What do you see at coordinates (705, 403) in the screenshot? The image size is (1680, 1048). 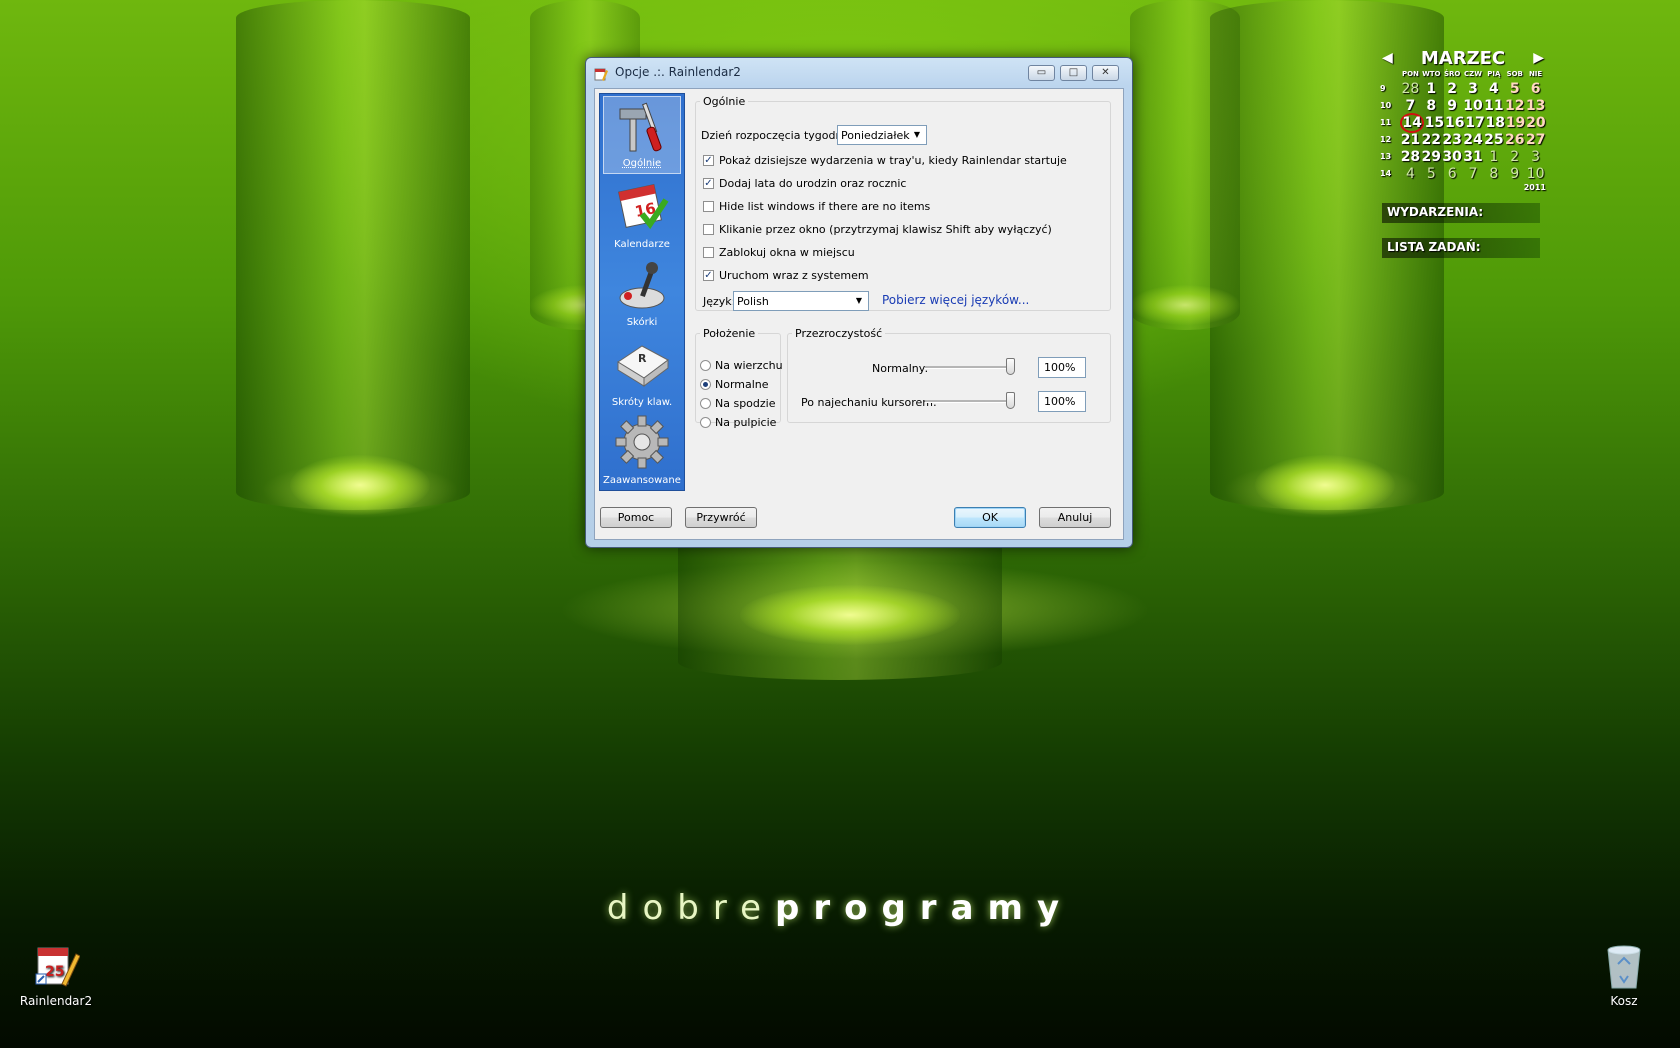 I see `radio-on-bottom` at bounding box center [705, 403].